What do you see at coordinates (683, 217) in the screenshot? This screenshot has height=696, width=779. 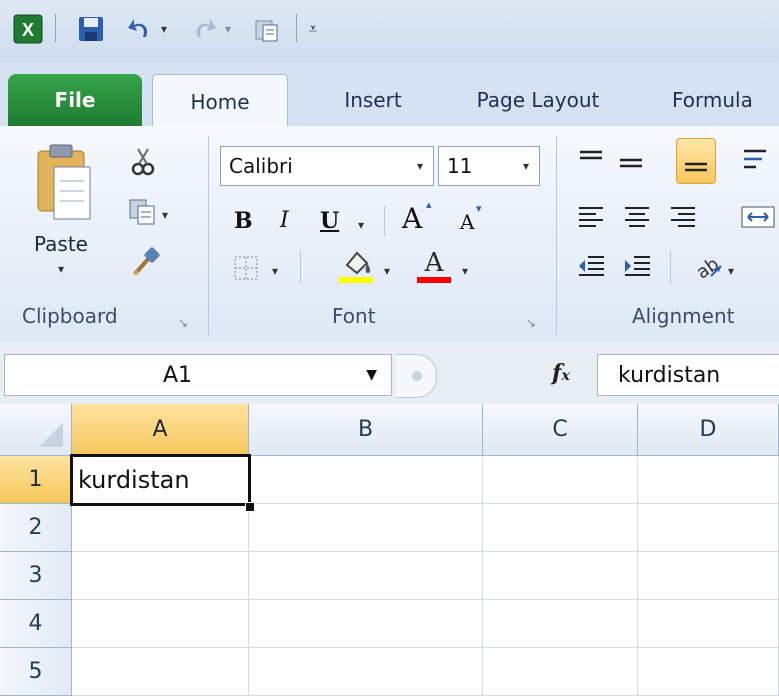 I see `align-right-icon` at bounding box center [683, 217].